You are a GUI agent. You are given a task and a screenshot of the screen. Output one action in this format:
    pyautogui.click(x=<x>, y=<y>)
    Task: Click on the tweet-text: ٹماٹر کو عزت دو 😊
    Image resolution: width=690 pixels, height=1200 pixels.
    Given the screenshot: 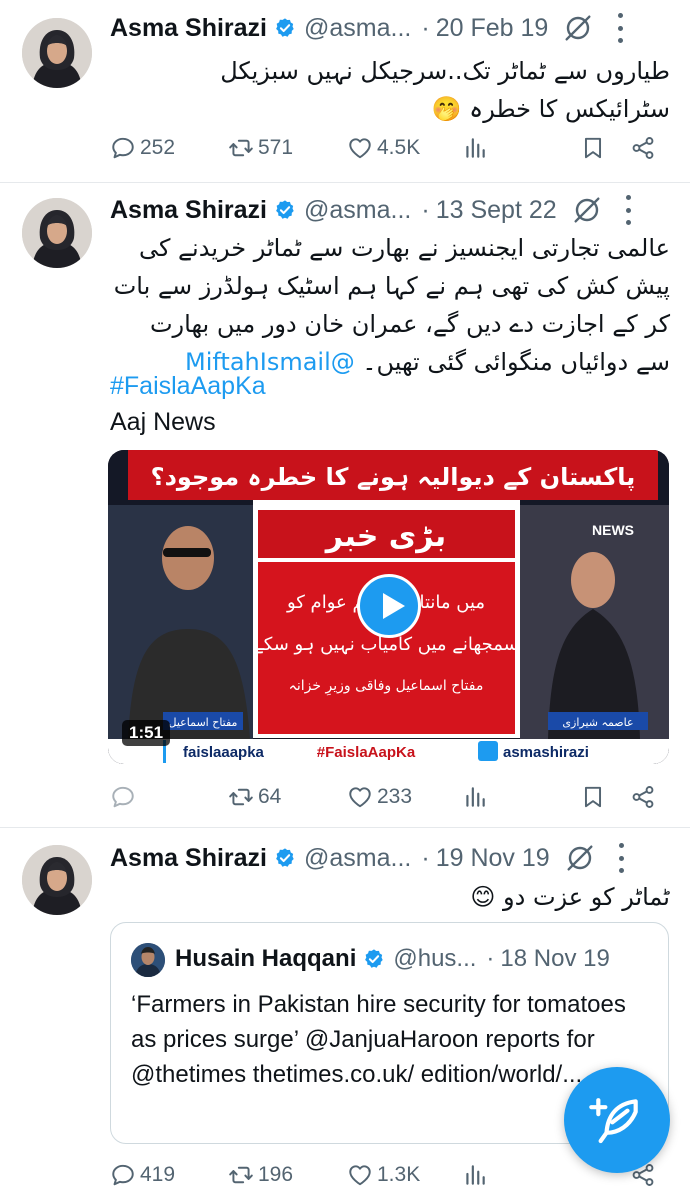 What is the action you would take?
    pyautogui.click(x=570, y=897)
    